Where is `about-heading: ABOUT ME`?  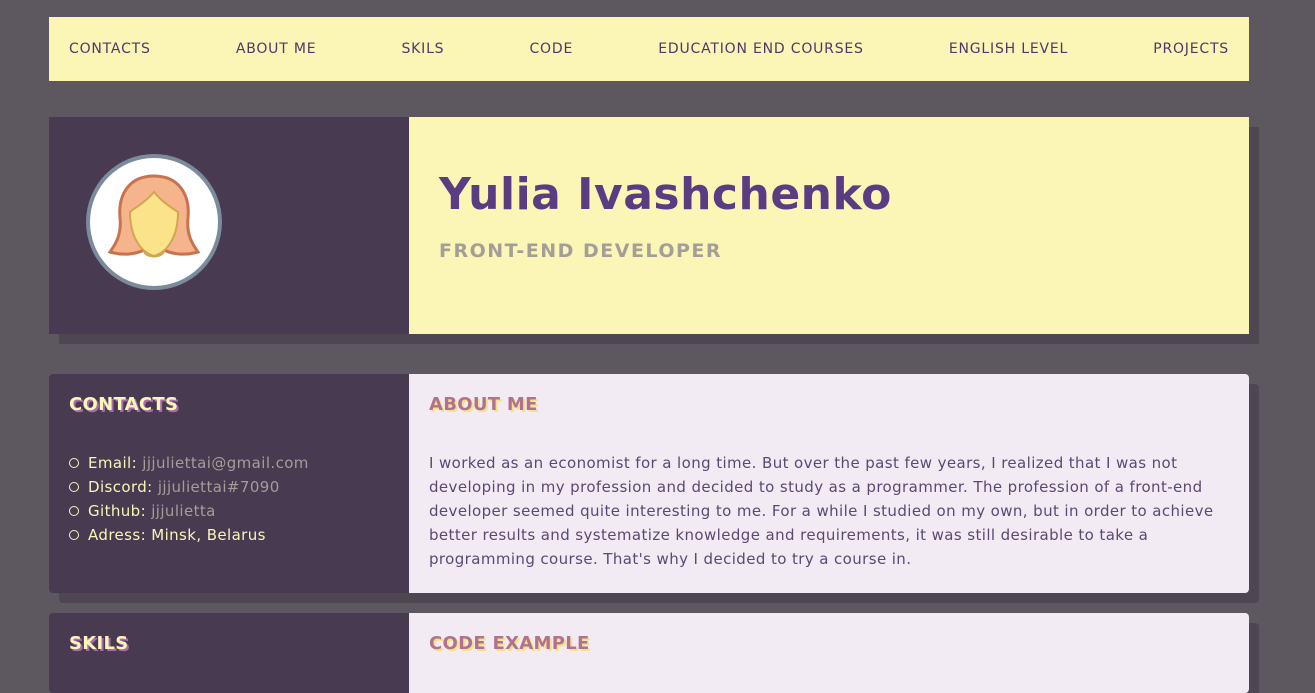 about-heading: ABOUT ME is located at coordinates (483, 404).